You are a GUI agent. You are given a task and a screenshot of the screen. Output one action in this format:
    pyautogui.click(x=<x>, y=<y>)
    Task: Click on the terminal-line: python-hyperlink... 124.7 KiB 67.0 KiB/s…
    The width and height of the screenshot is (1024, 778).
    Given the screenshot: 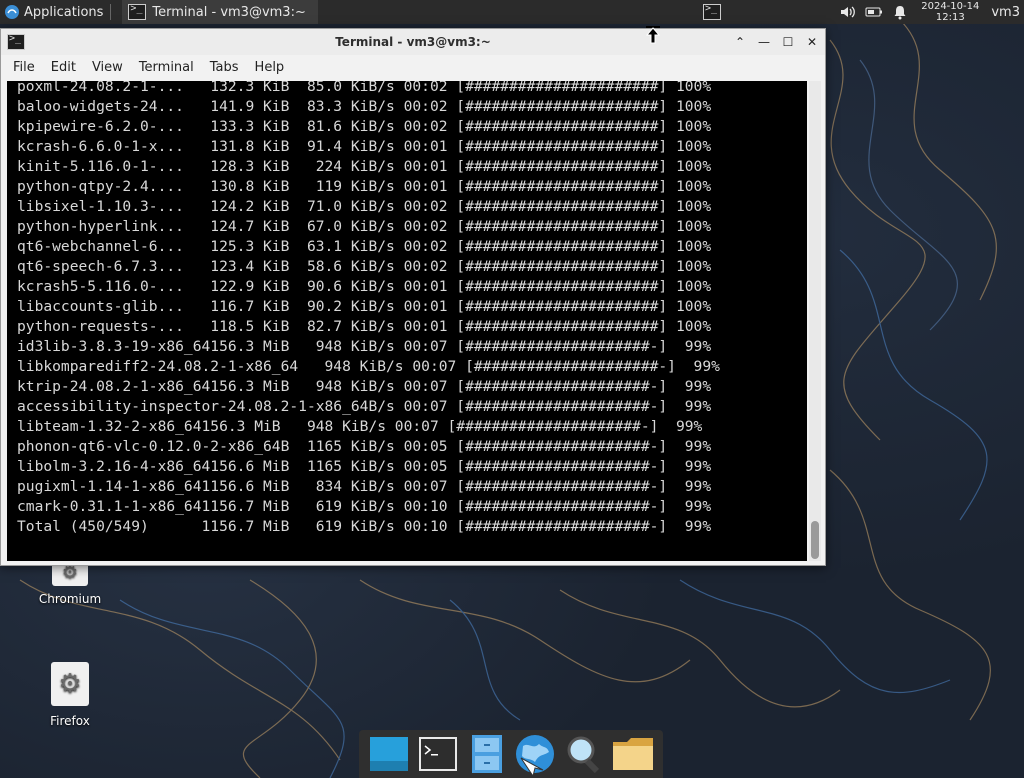 What is the action you would take?
    pyautogui.click(x=364, y=226)
    